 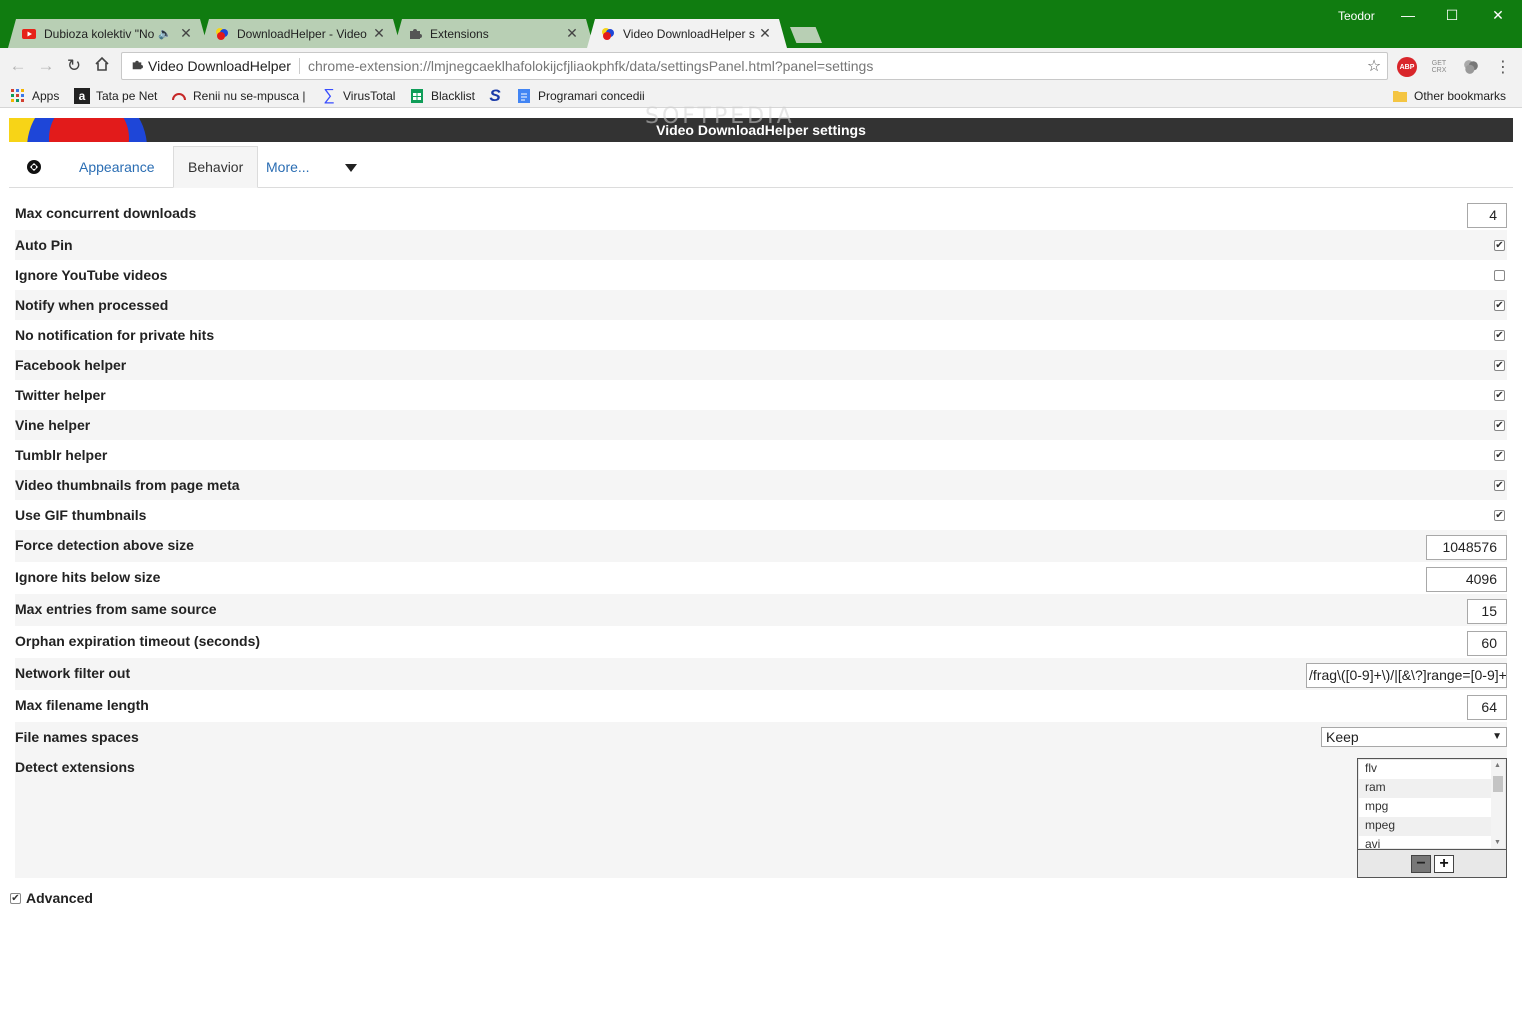 I want to click on facebook-helper-checkbox: ✔, so click(x=1499, y=365).